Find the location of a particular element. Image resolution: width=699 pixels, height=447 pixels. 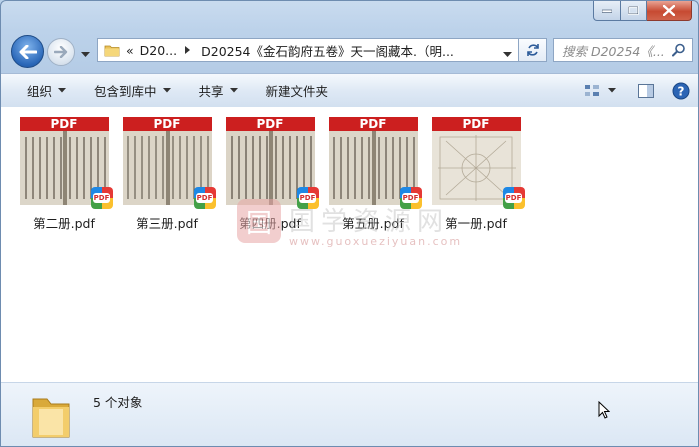

back-button is located at coordinates (27, 51).